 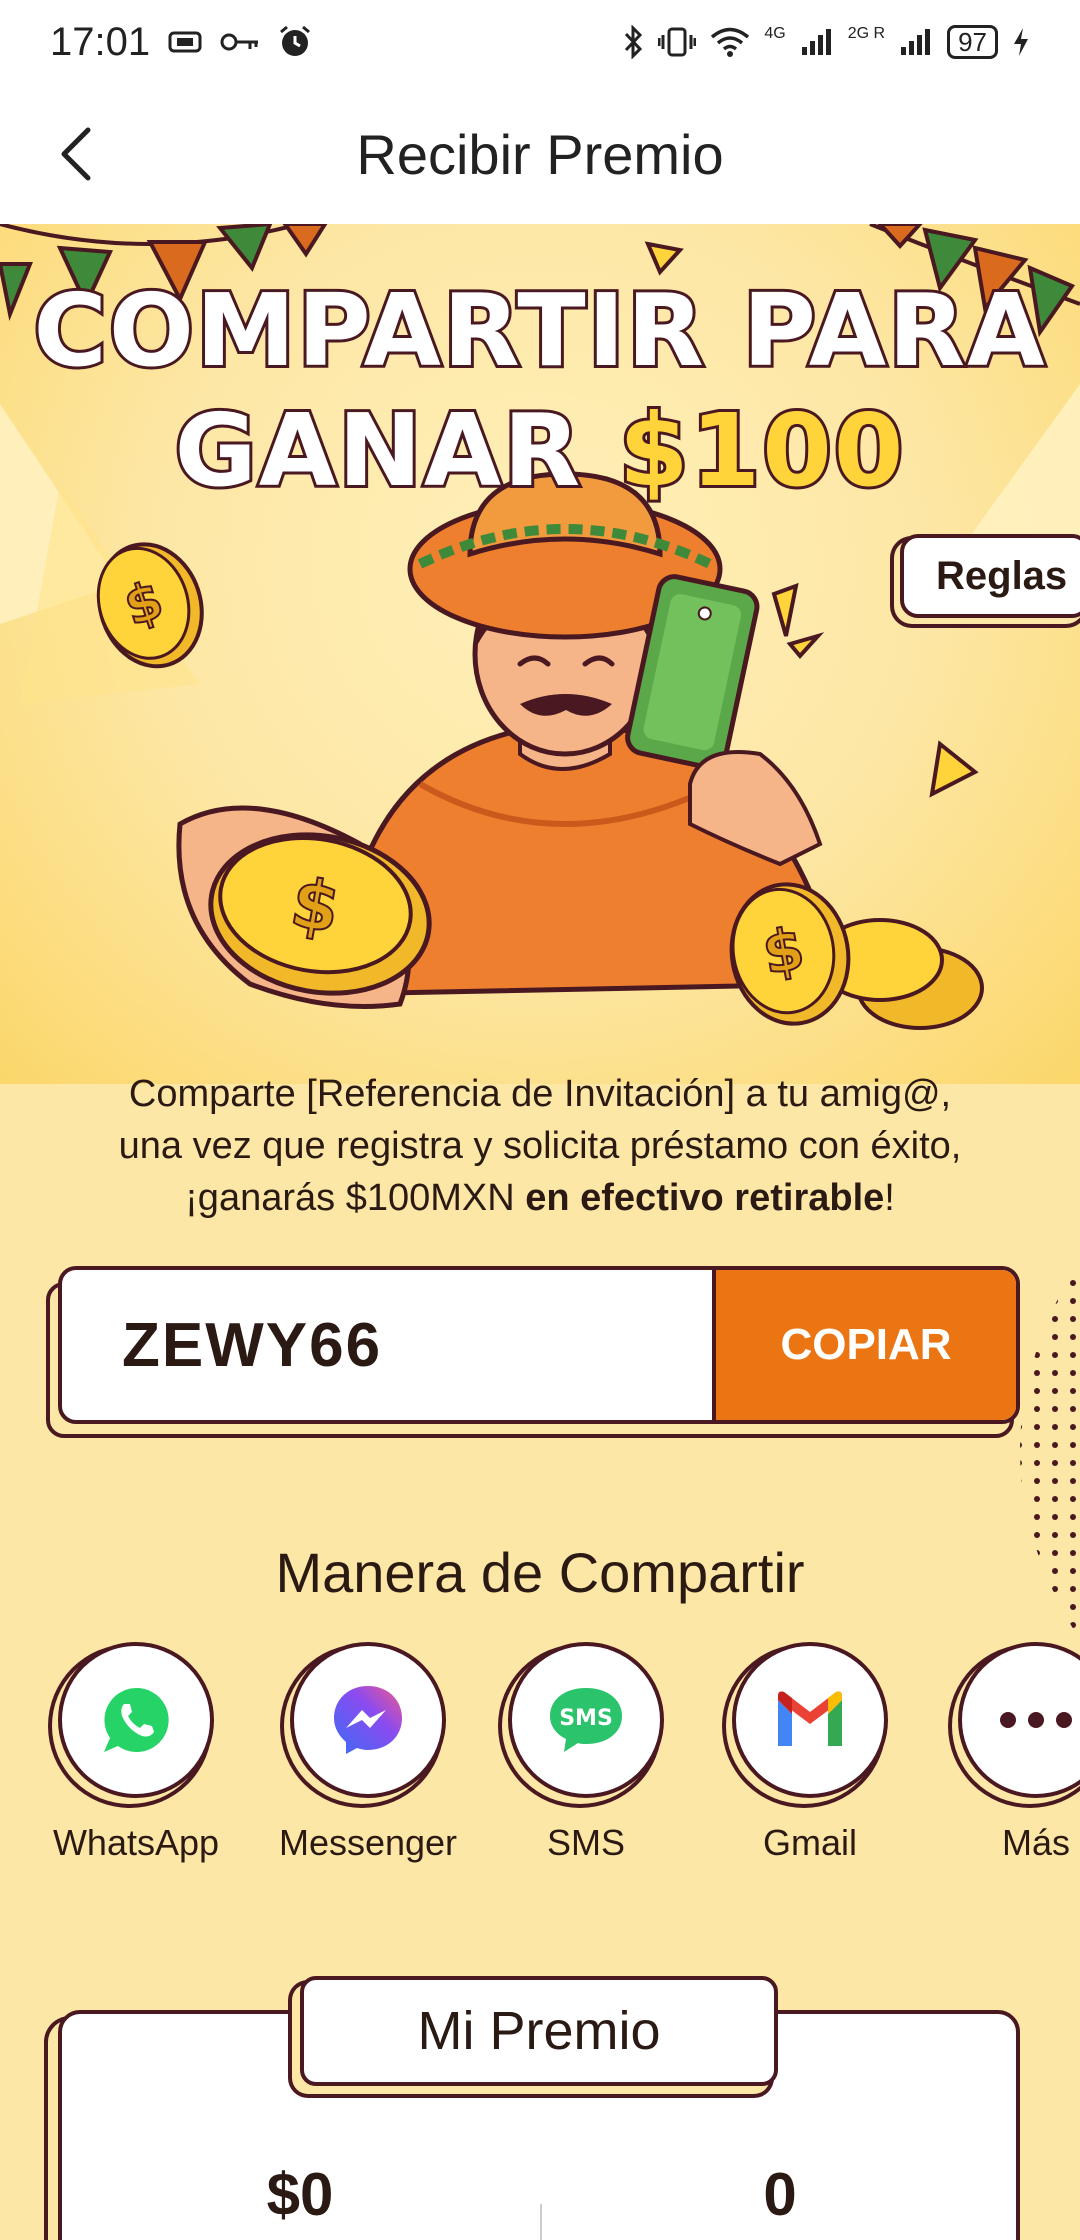 What do you see at coordinates (350, 1198) in the screenshot?
I see `description-line3-prefix: ¡ganarás $100MXN` at bounding box center [350, 1198].